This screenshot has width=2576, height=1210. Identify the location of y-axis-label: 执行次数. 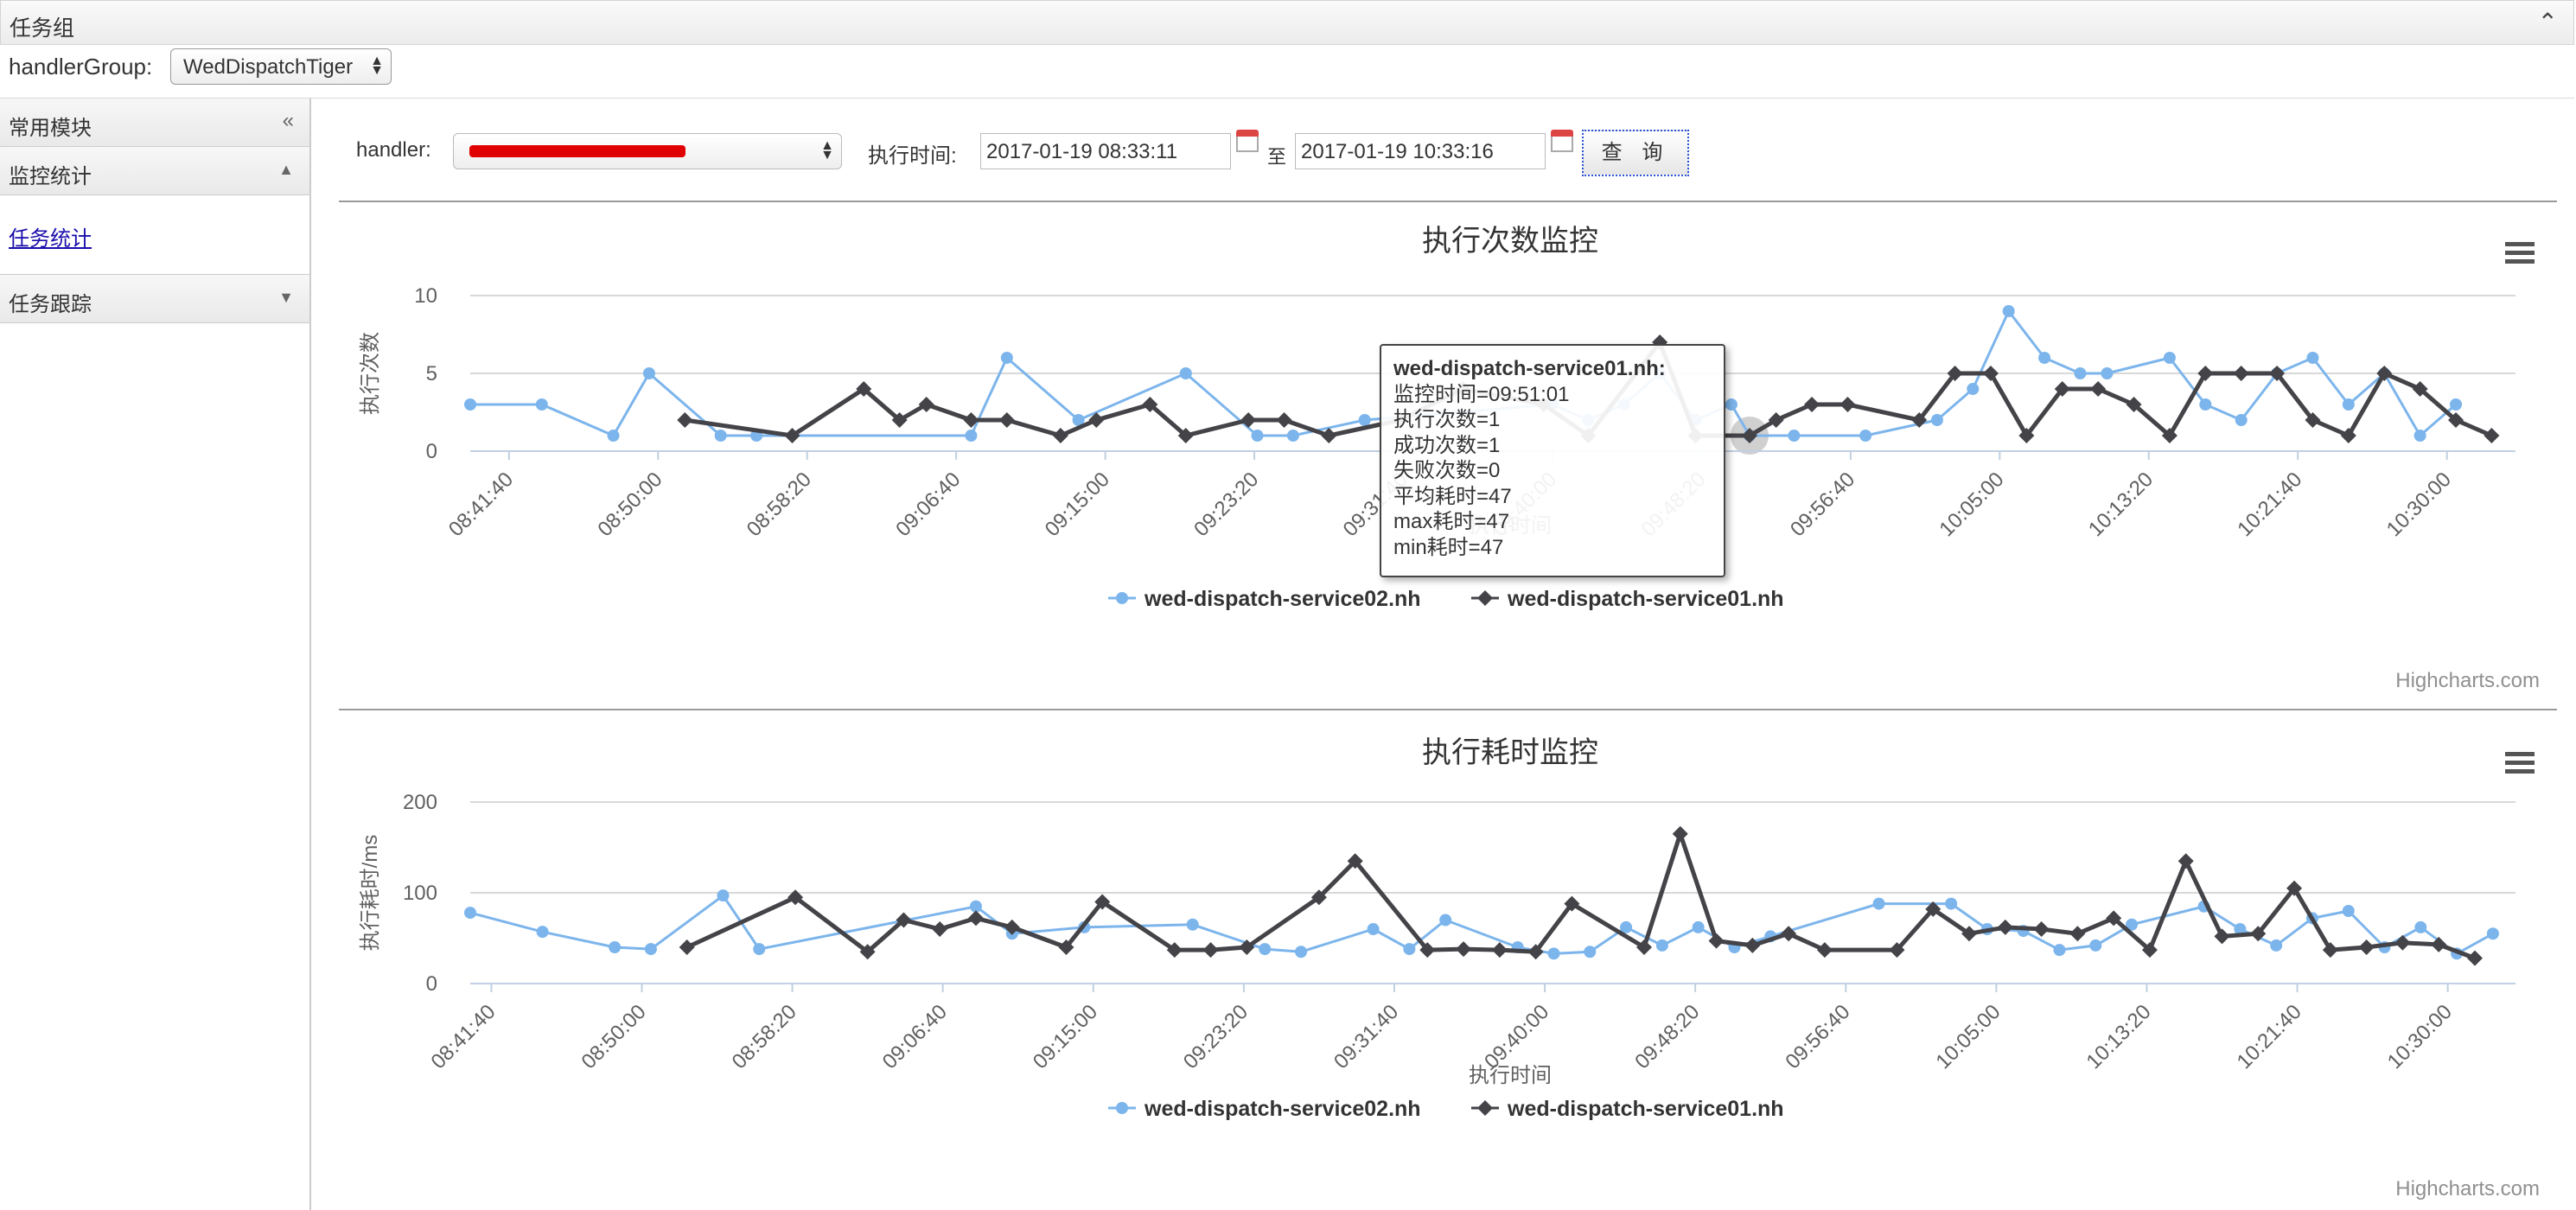
(370, 373).